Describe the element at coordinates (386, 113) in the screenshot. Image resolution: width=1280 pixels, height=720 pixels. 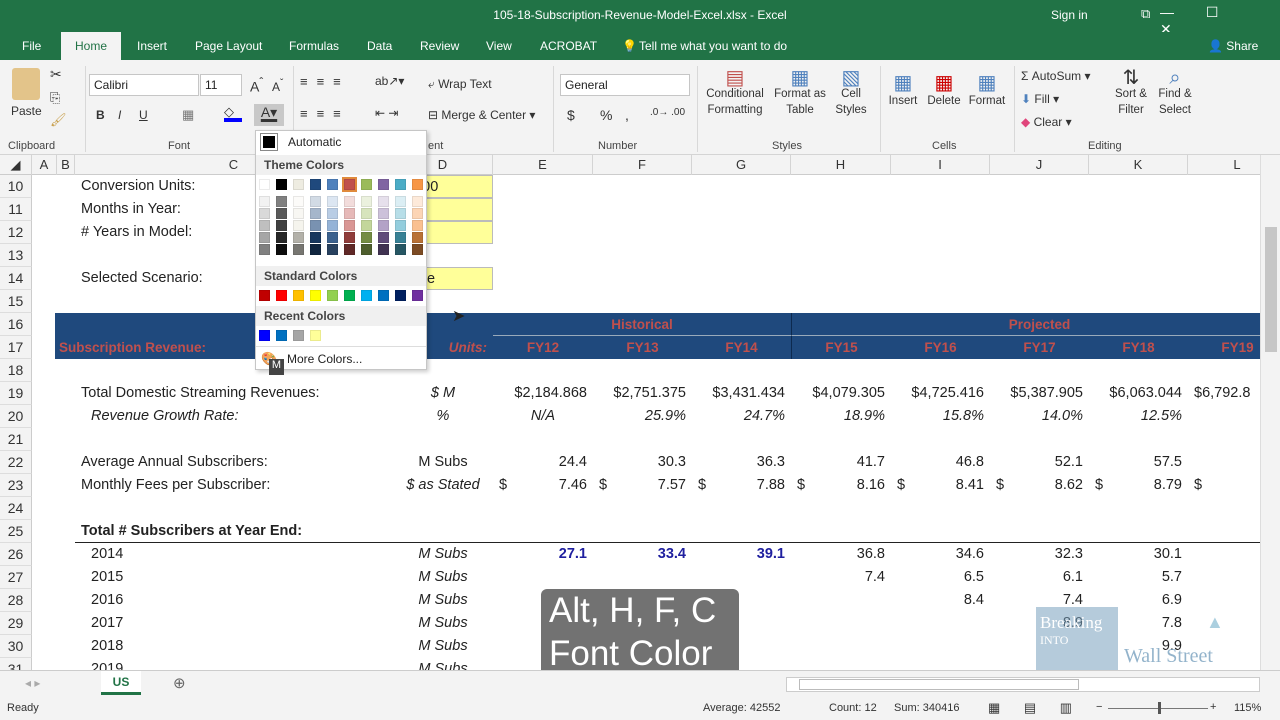
I see `indent-icons: ⇤ ⇥` at that location.